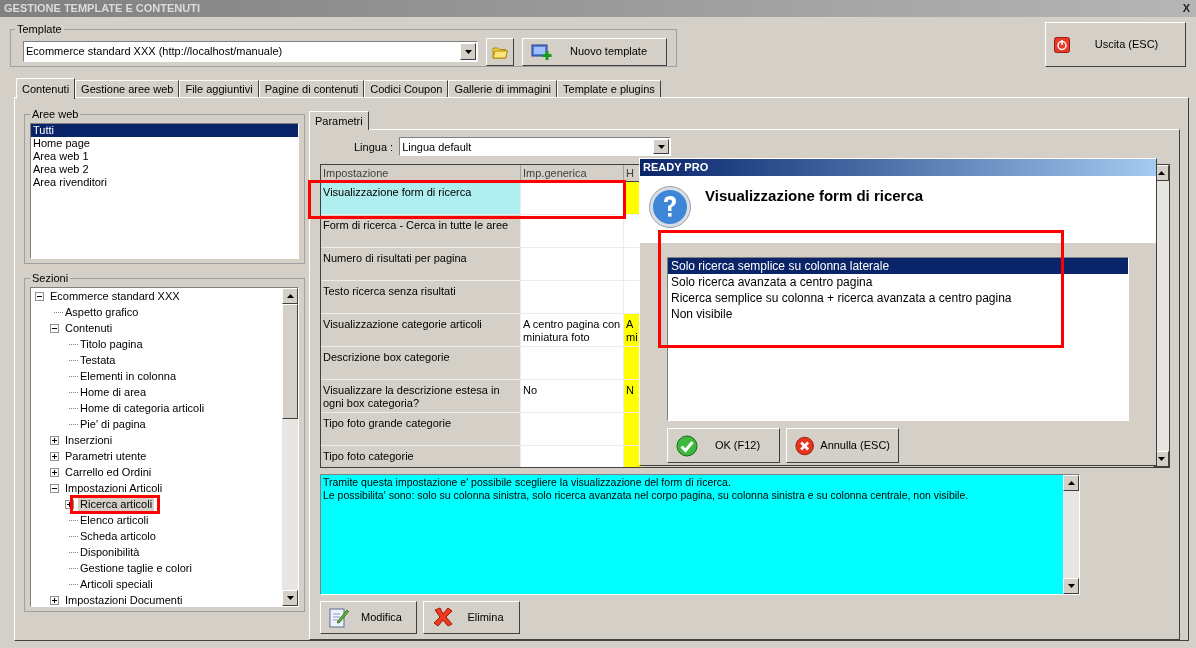  I want to click on new-window-icon, so click(542, 51).